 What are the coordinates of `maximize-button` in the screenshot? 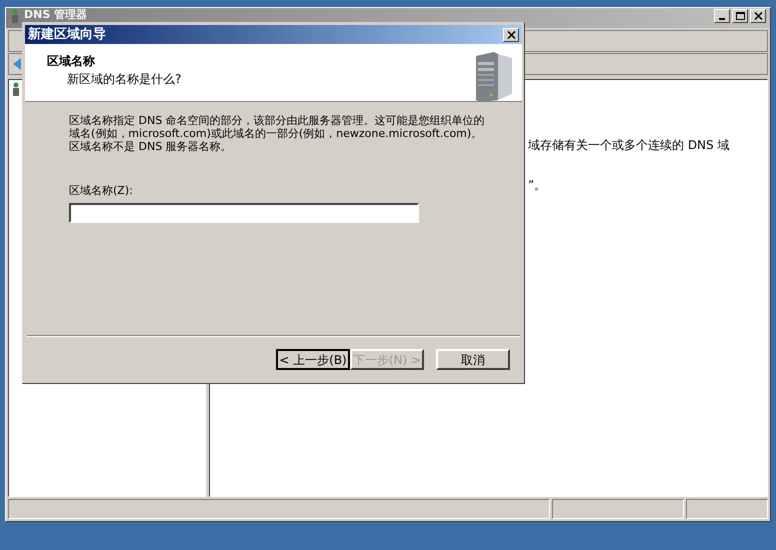 It's located at (740, 16).